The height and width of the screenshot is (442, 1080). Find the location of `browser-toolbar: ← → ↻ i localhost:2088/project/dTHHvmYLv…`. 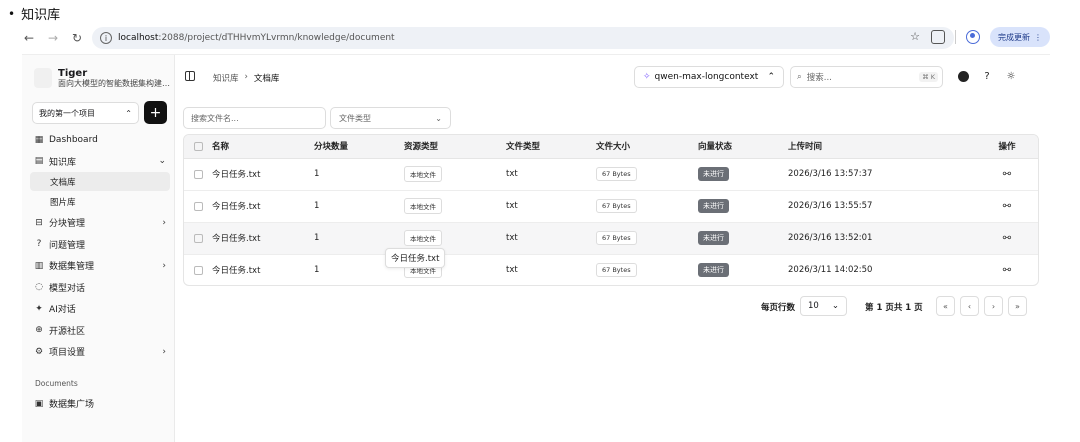

browser-toolbar: ← → ↻ i localhost:2088/project/dTHHvmYLv… is located at coordinates (540, 38).